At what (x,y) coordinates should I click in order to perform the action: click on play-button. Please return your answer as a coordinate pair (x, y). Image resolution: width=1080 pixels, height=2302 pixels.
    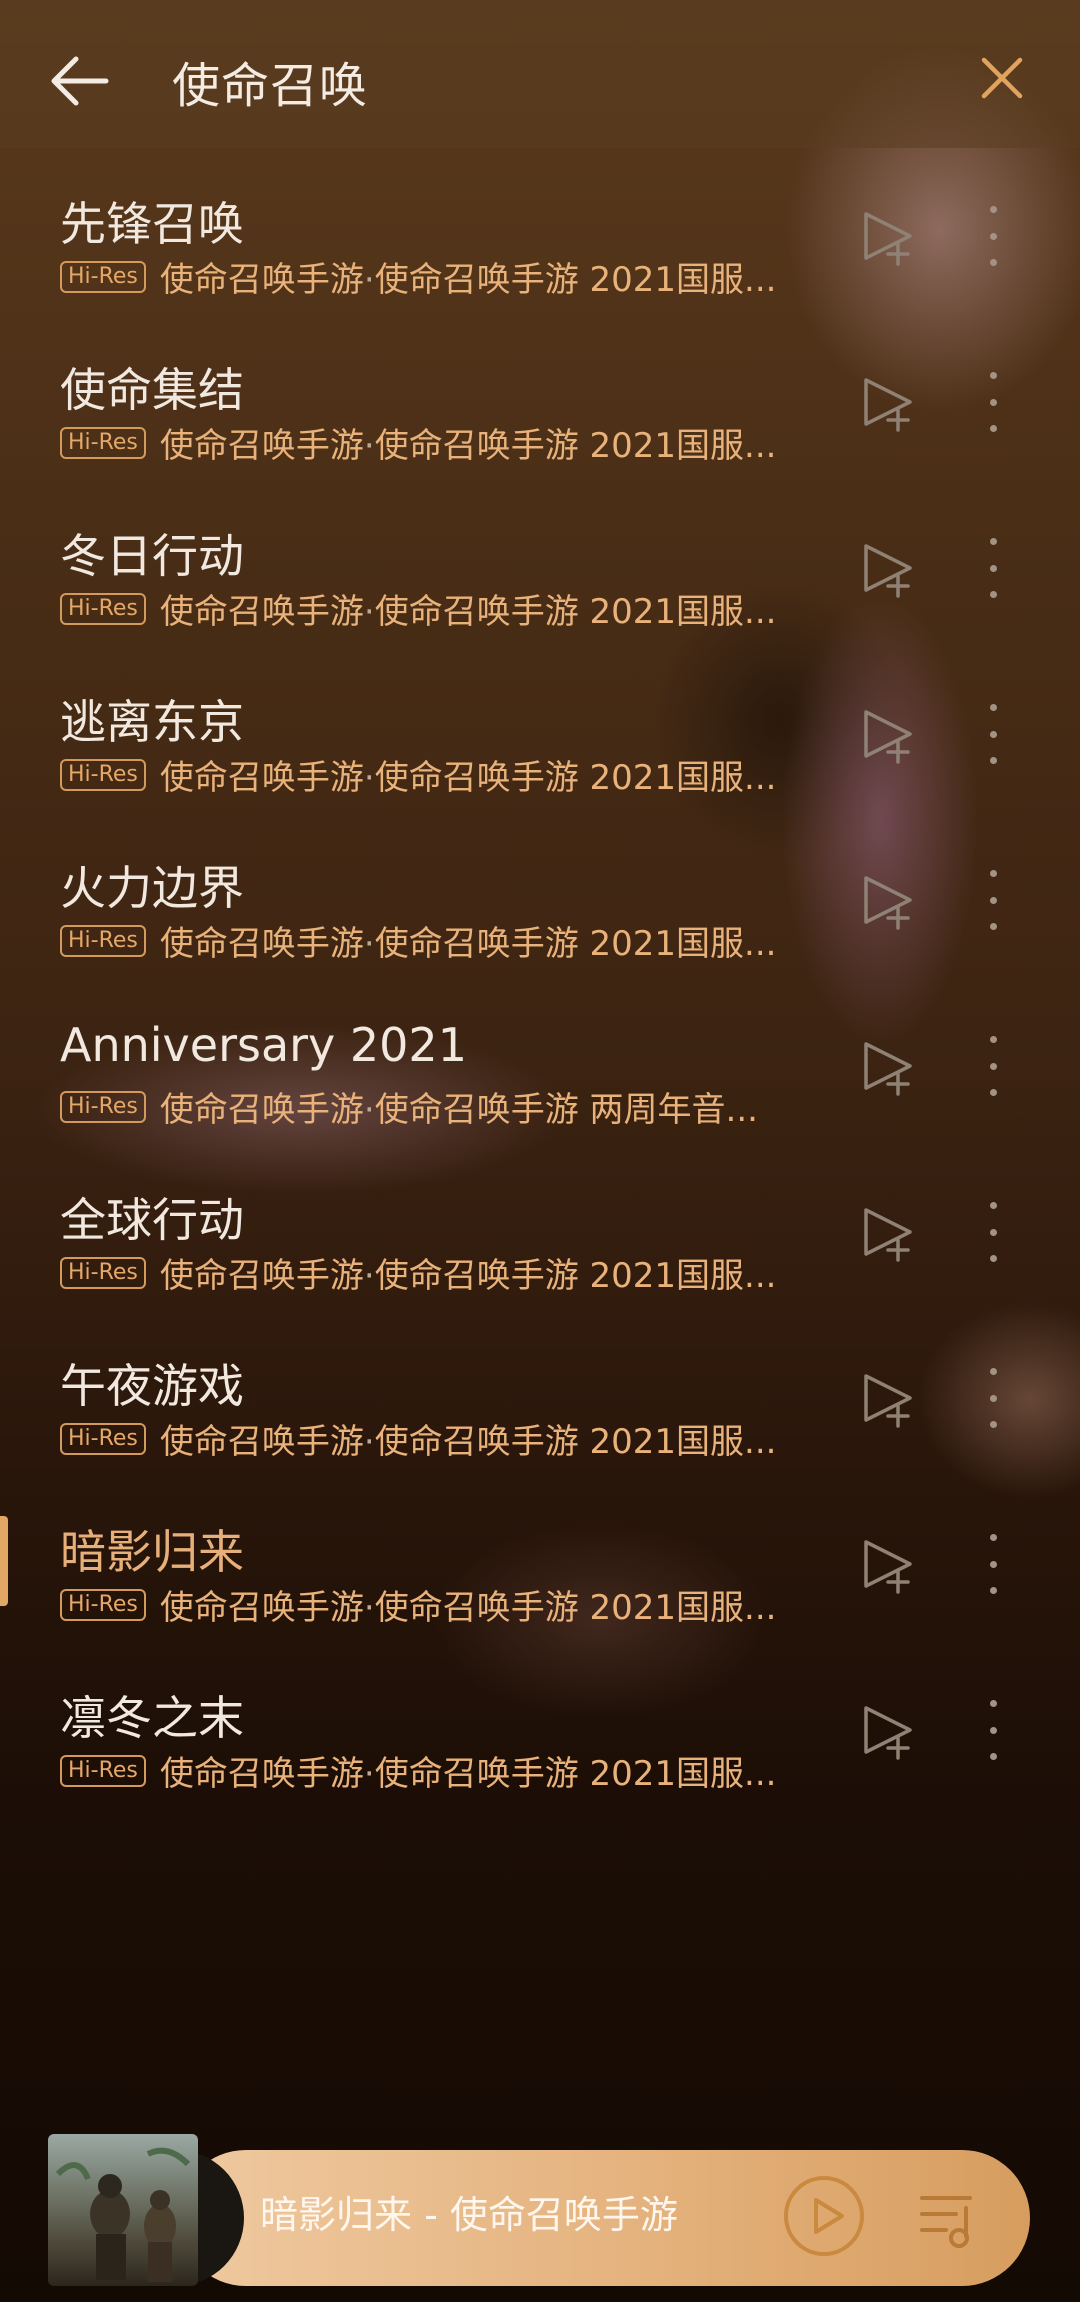
    Looking at the image, I should click on (824, 2216).